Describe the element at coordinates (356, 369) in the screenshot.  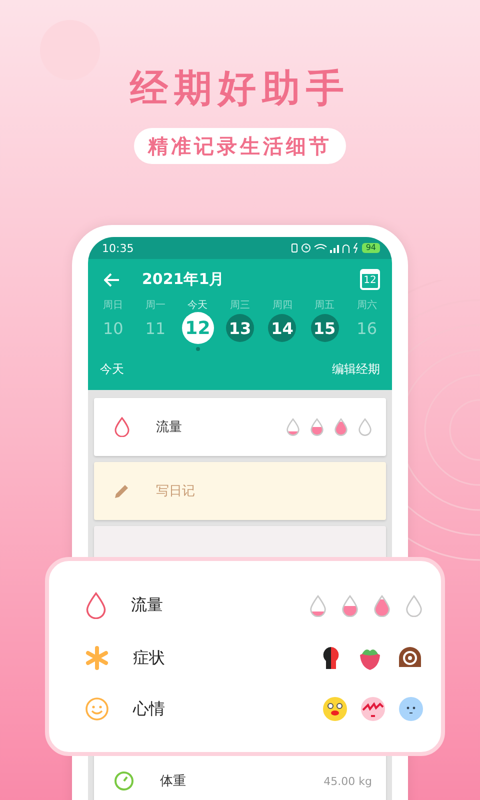
I see `edit-period-link: 编辑经期` at that location.